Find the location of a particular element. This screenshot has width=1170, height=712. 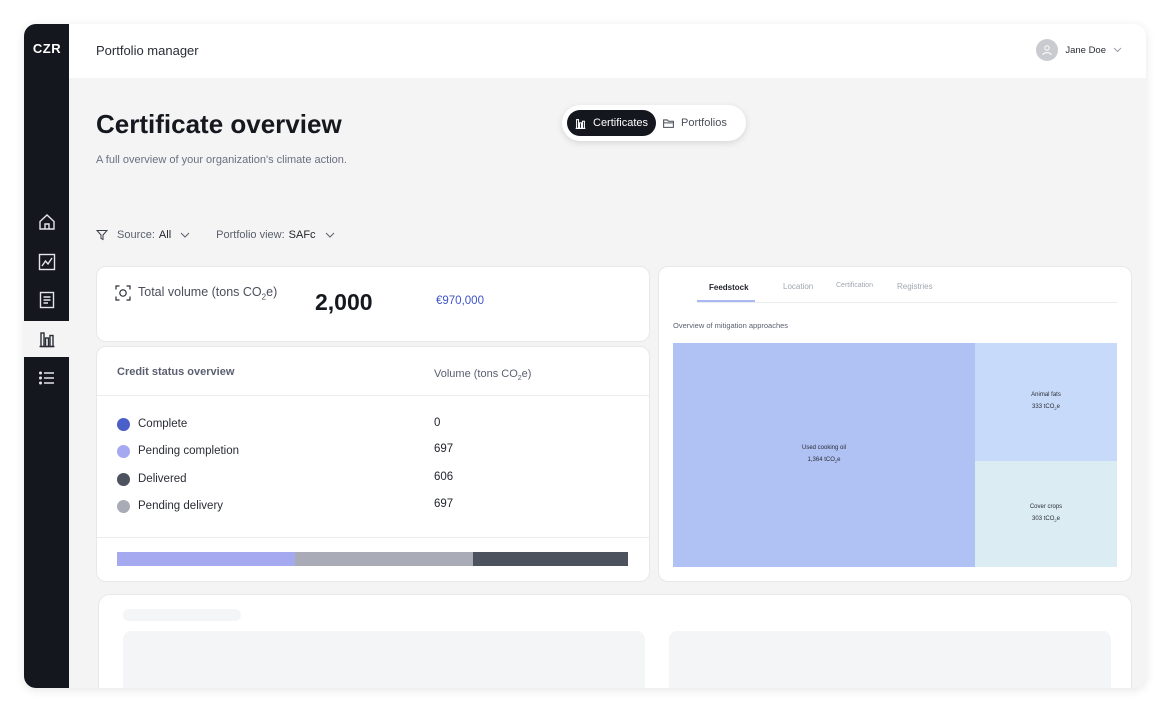

user-menu: Jane Doe is located at coordinates (1079, 50).